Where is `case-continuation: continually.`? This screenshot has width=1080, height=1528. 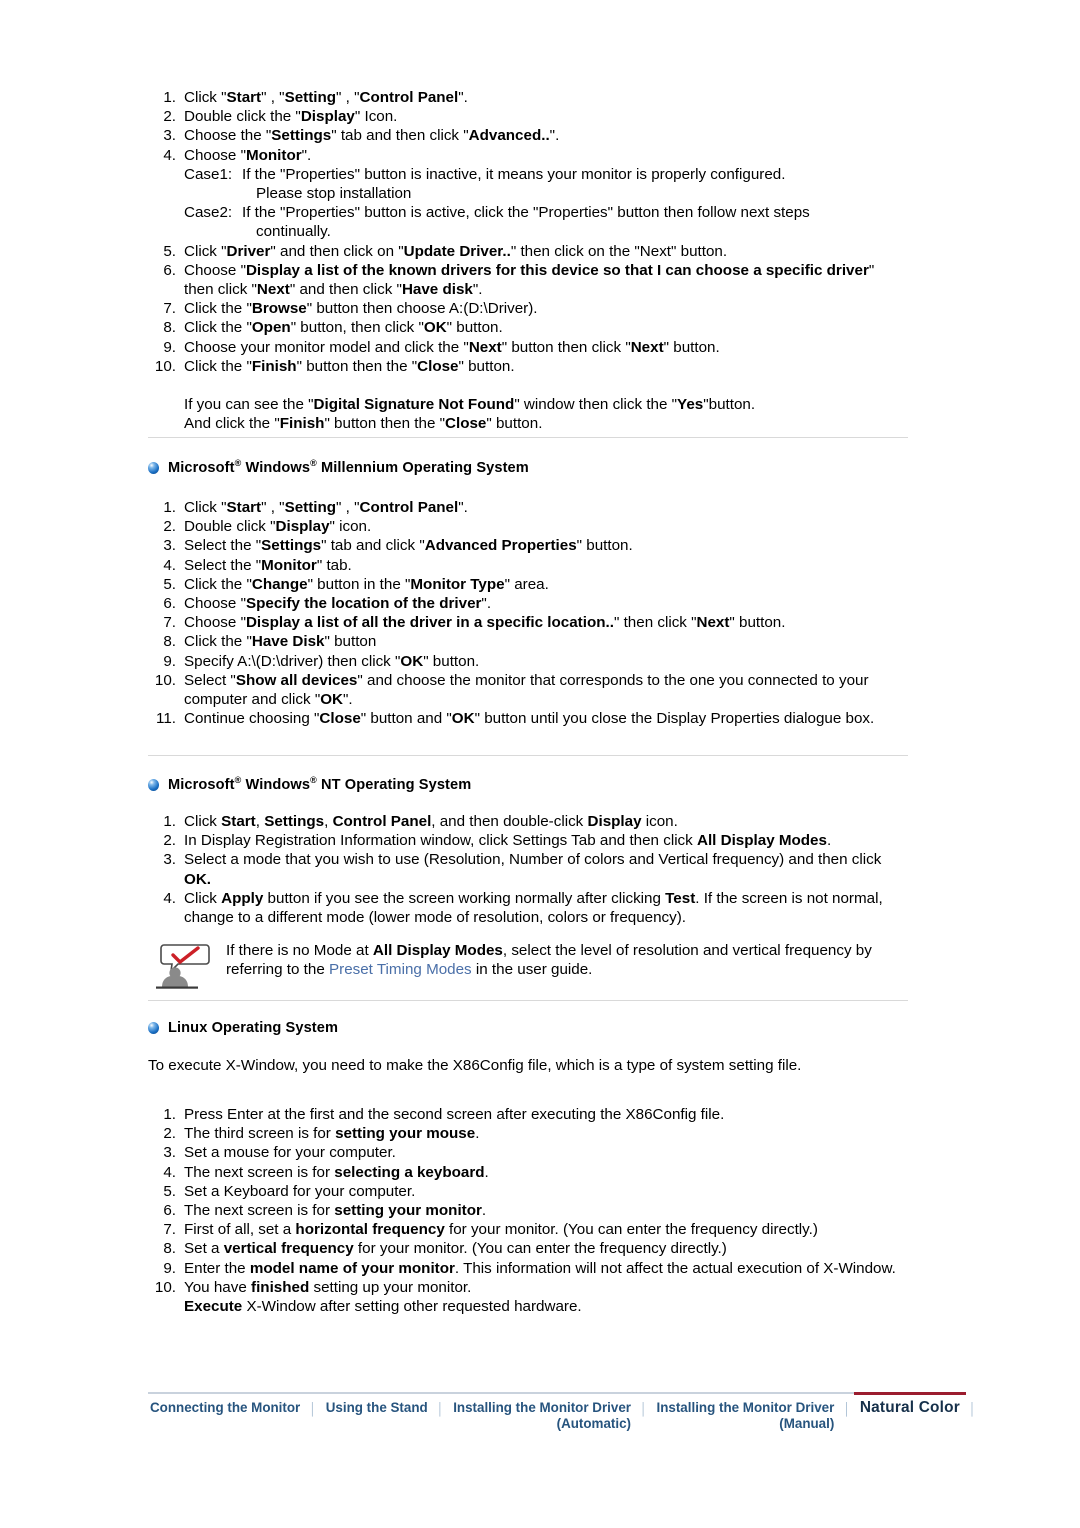 case-continuation: continually. is located at coordinates (293, 232).